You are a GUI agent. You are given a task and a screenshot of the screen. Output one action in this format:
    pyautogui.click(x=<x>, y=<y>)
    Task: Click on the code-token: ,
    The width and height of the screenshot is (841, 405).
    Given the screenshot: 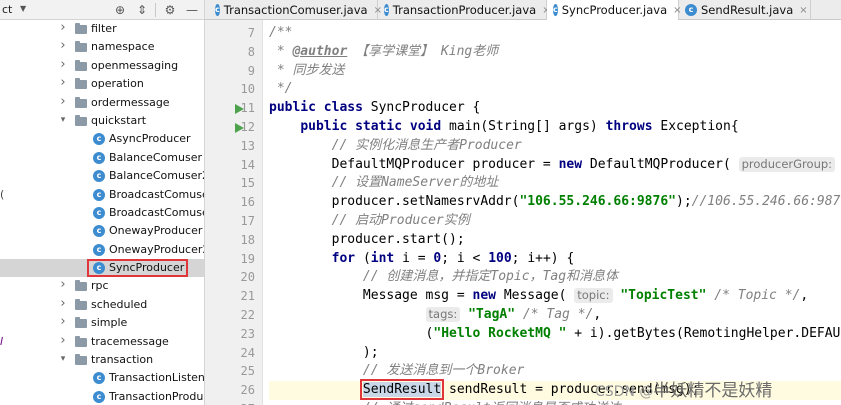 What is the action you would take?
    pyautogui.click(x=597, y=314)
    